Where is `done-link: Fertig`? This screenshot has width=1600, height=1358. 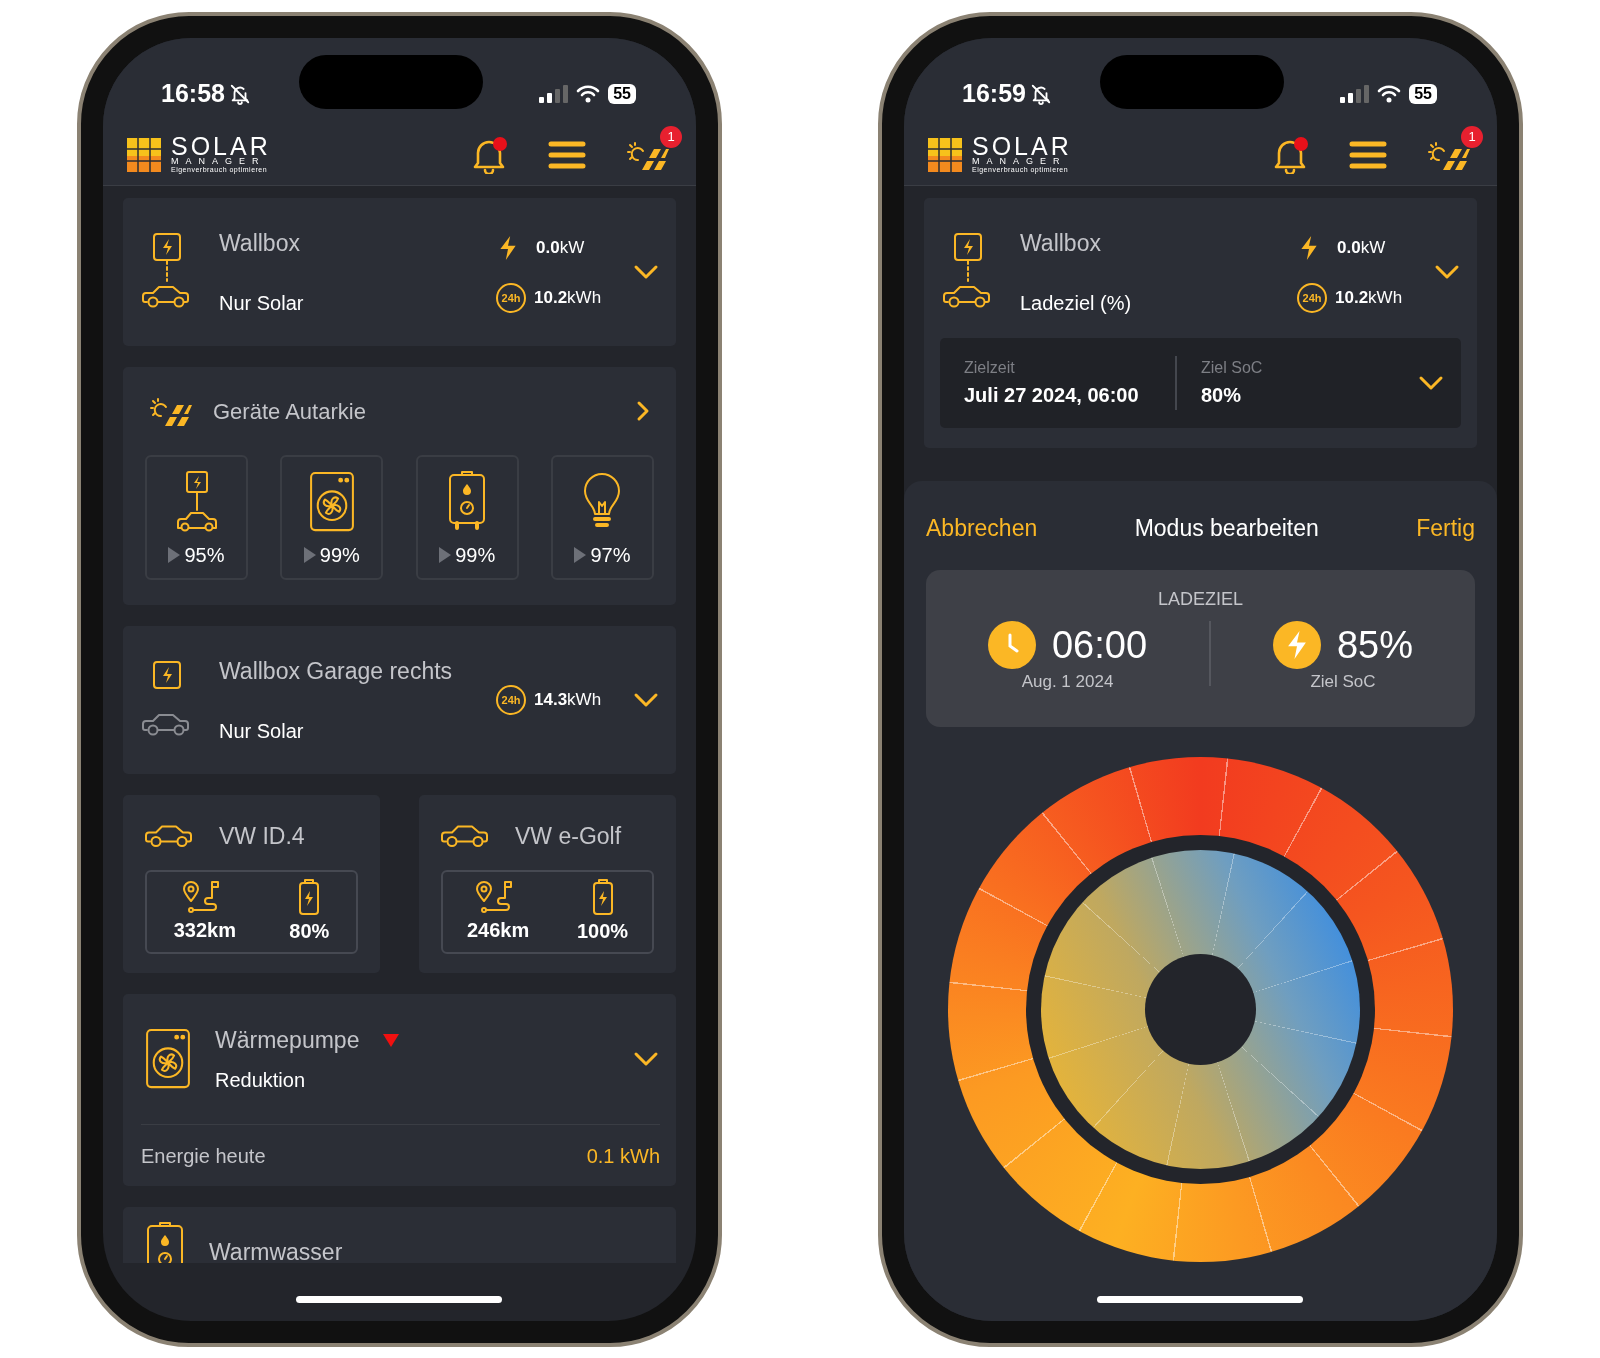 done-link: Fertig is located at coordinates (1445, 528).